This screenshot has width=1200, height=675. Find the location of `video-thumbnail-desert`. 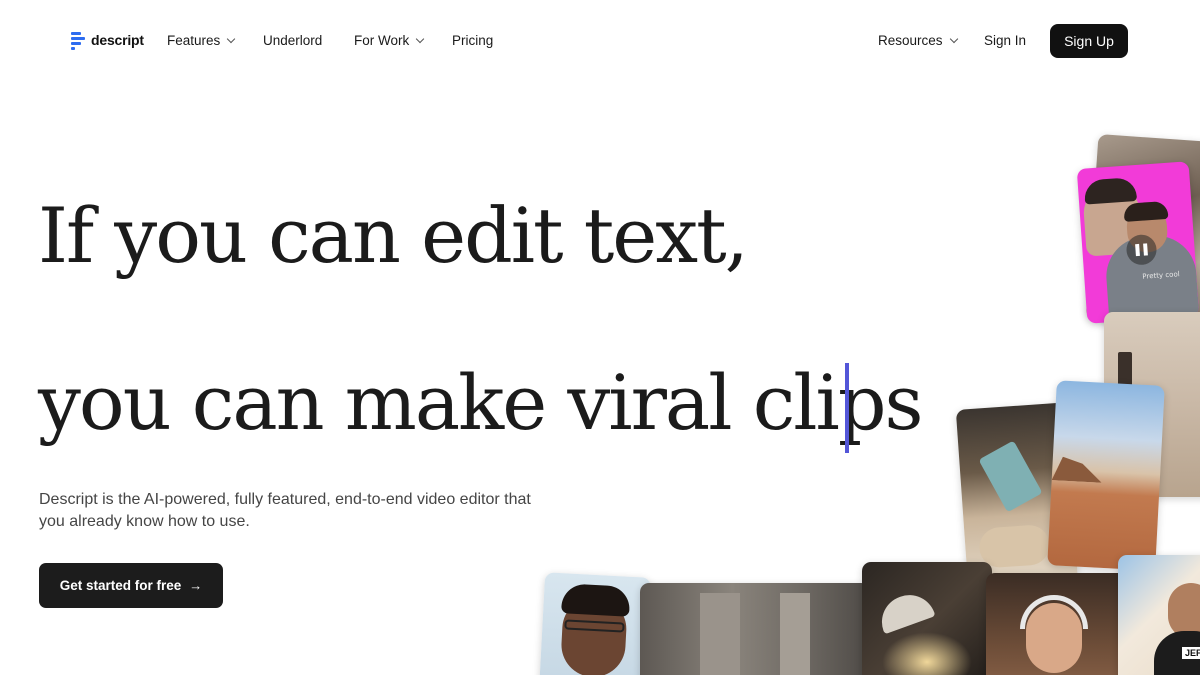

video-thumbnail-desert is located at coordinates (1106, 475).